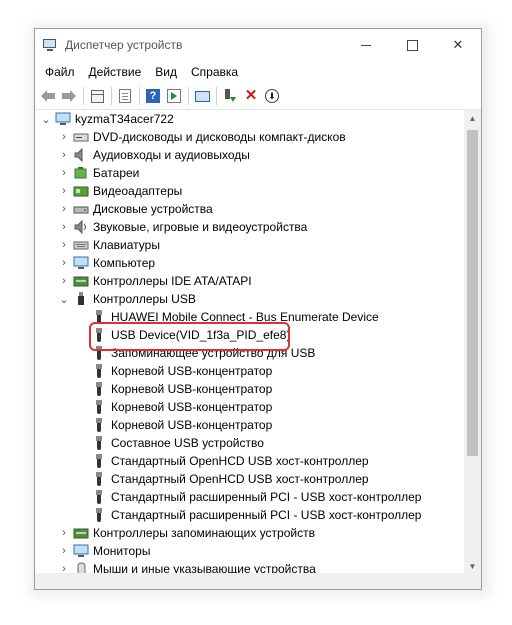  I want to click on category-label: Дисковые устройства, so click(153, 209).